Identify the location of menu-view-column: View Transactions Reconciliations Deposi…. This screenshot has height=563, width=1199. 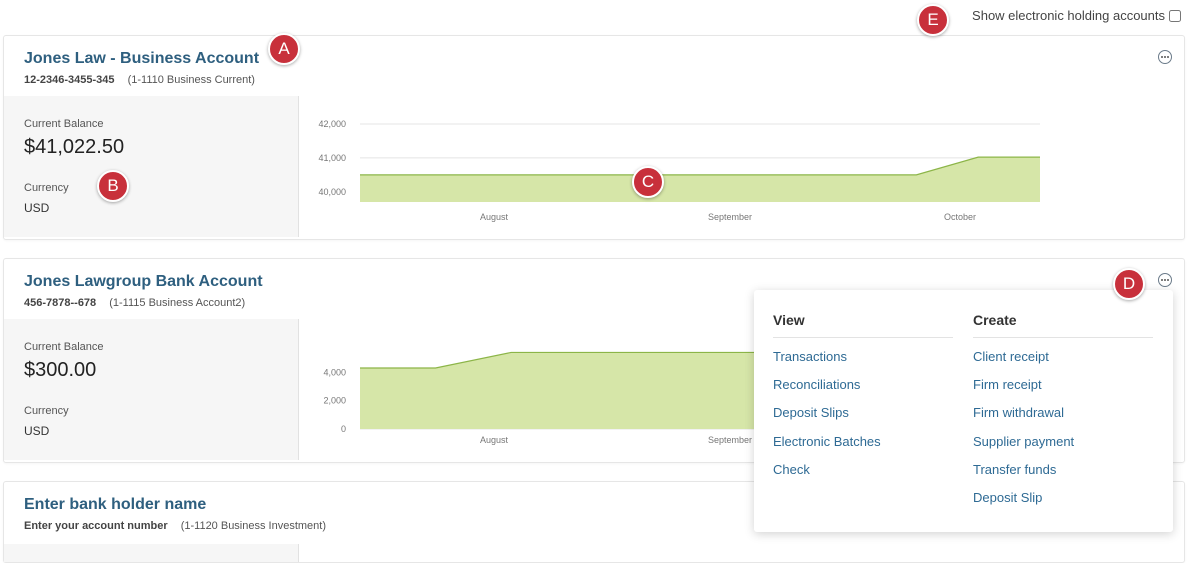
(863, 400).